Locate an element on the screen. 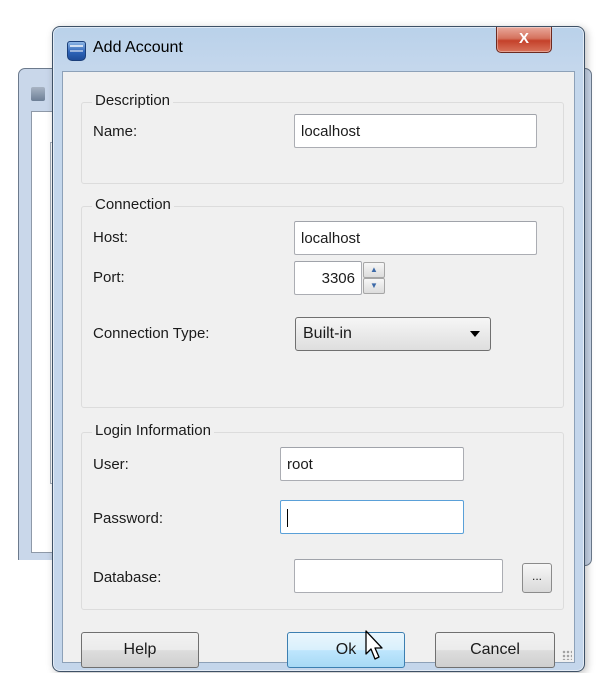 The image size is (596, 673). port-stepper: ▲ ▼ is located at coordinates (374, 278).